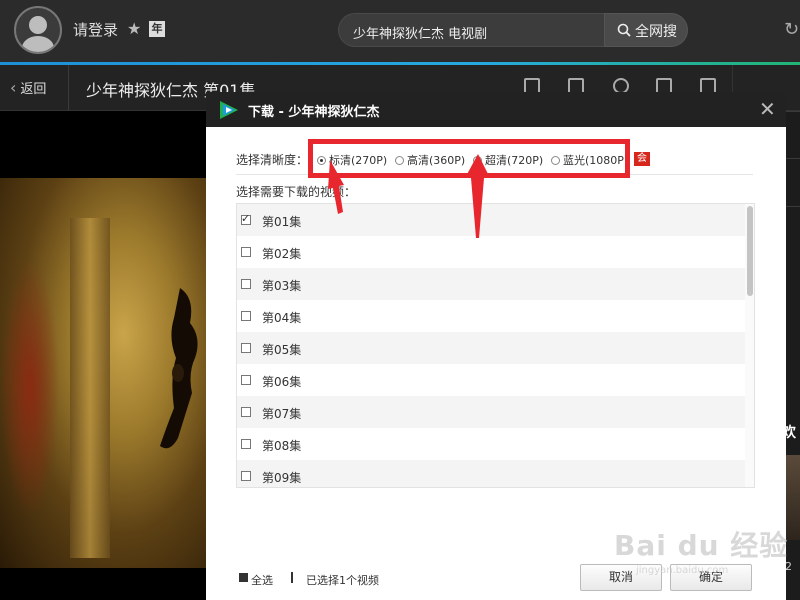 Image resolution: width=800 pixels, height=600 pixels. I want to click on watermark-logo: Bai du 经验, so click(701, 545).